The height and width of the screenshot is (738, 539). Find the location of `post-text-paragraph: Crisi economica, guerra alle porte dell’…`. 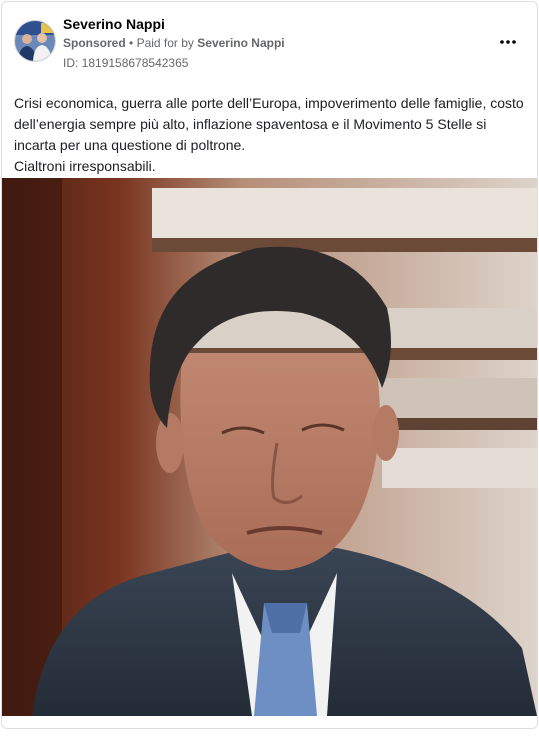

post-text-paragraph: Crisi economica, guerra alle porte dell’… is located at coordinates (269, 124).